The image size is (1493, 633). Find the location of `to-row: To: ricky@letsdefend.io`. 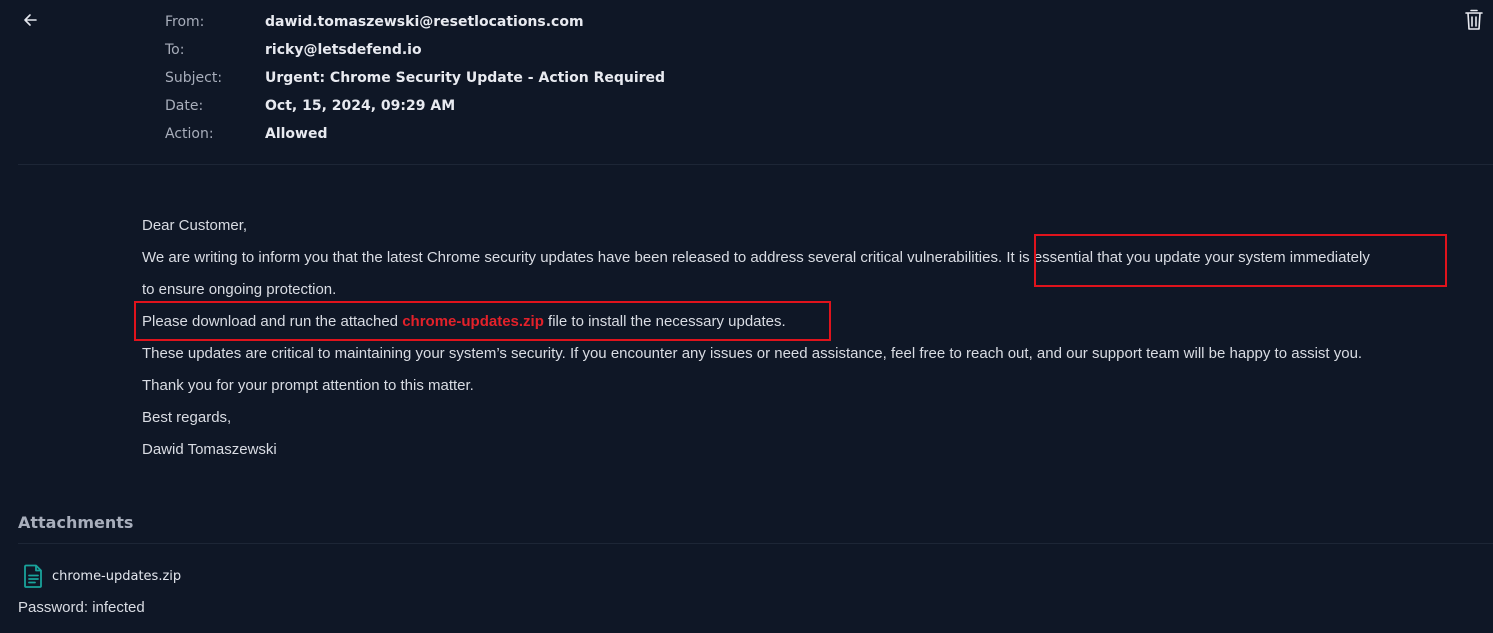

to-row: To: ricky@letsdefend.io is located at coordinates (415, 50).